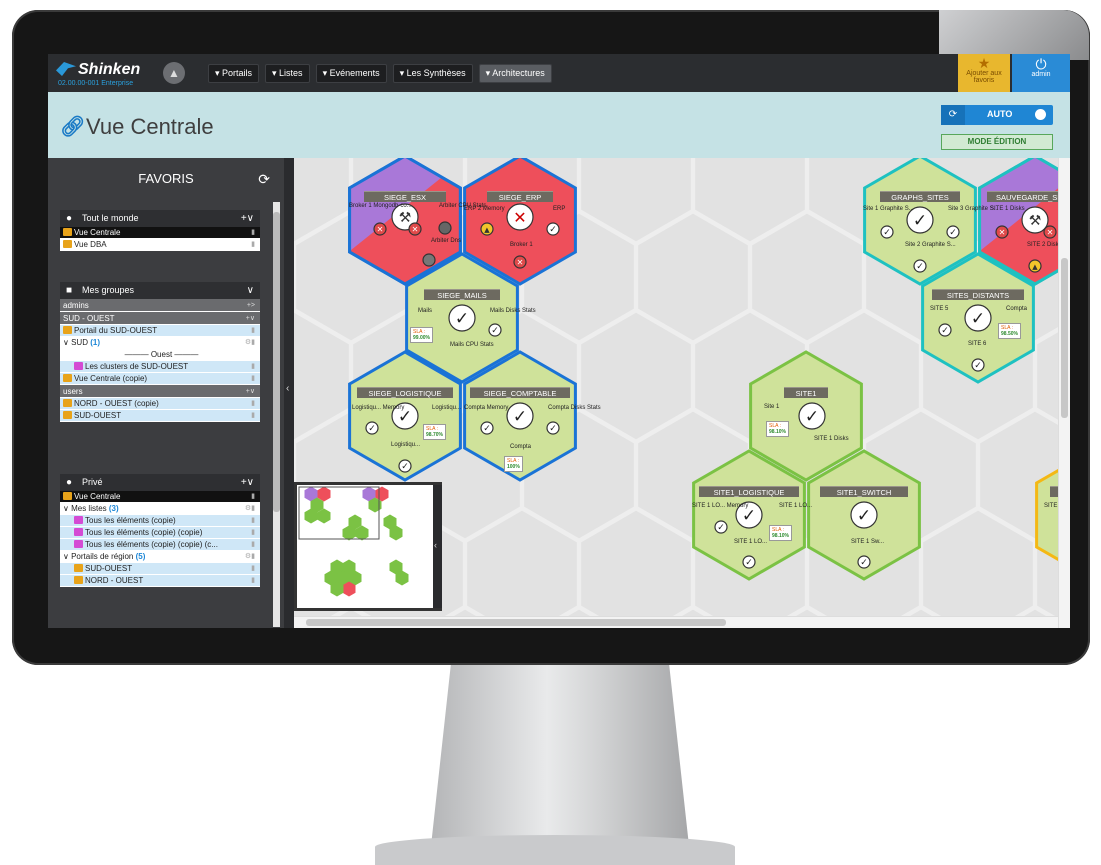 The height and width of the screenshot is (865, 1101). Describe the element at coordinates (160, 218) in the screenshot. I see `everyone-header: ● Tout le monde +∨` at that location.